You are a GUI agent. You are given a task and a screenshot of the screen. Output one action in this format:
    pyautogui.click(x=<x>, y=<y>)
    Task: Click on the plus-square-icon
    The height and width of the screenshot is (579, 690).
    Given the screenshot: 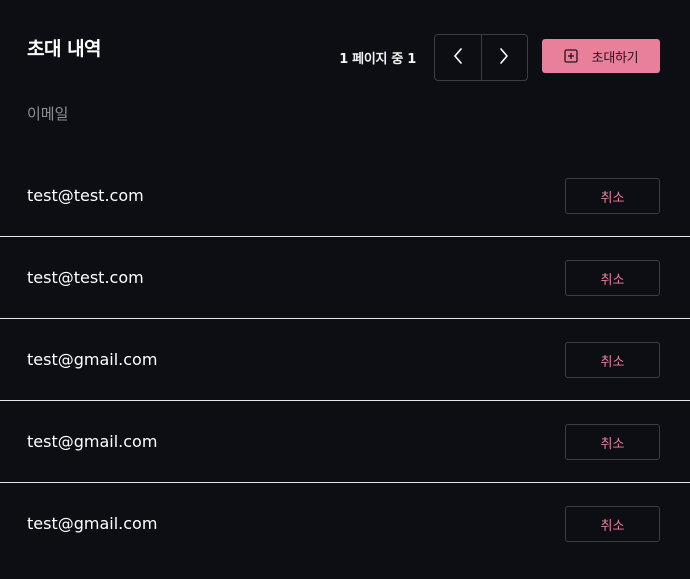 What is the action you would take?
    pyautogui.click(x=571, y=56)
    